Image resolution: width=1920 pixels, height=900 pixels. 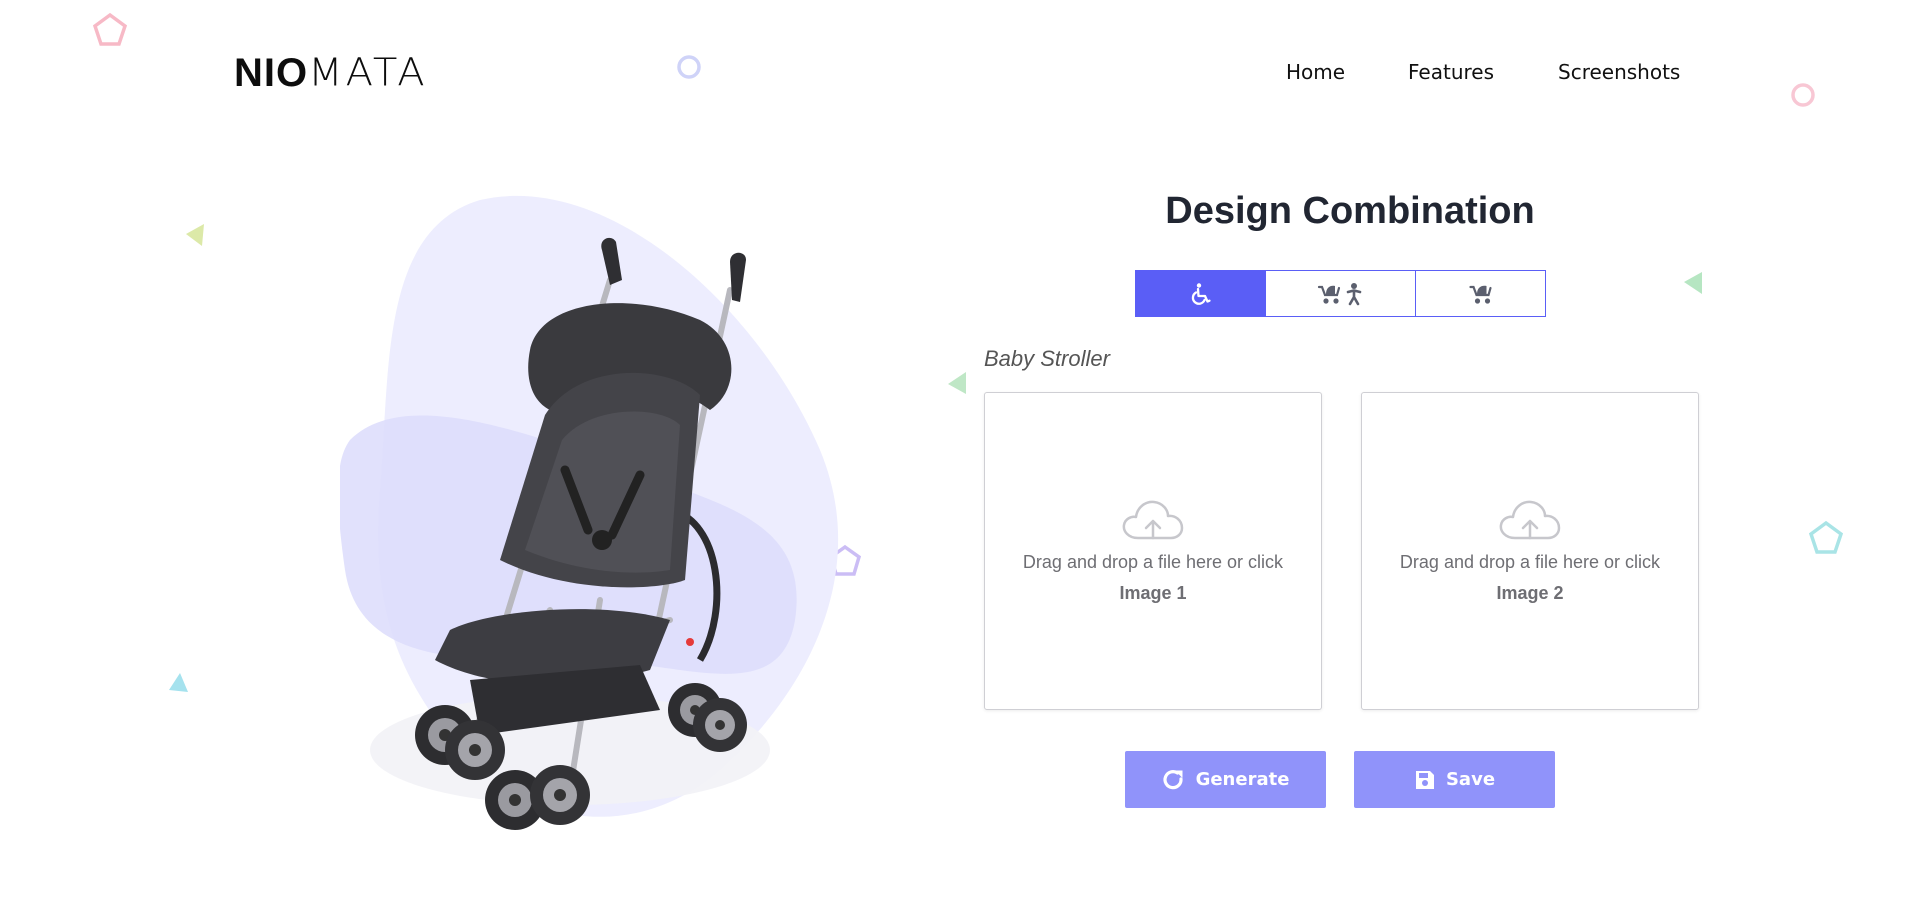 What do you see at coordinates (1350, 211) in the screenshot?
I see `page-title: Design Combination` at bounding box center [1350, 211].